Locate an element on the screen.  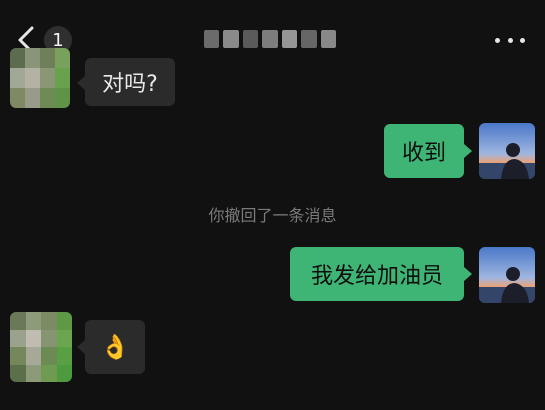
recall-notice: 你撤回了一条消息 is located at coordinates (272, 215).